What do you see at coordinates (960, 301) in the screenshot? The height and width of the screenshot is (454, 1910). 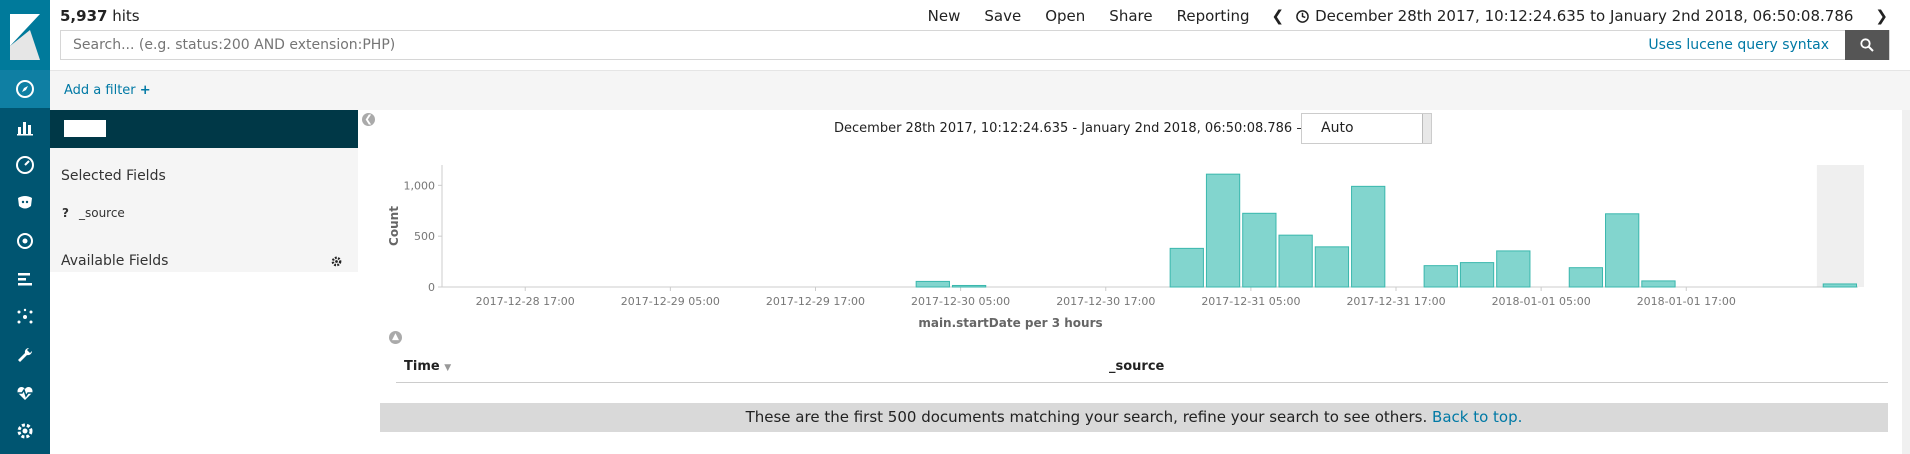 I see `x-tick-label: 2017-12-30 05:00` at bounding box center [960, 301].